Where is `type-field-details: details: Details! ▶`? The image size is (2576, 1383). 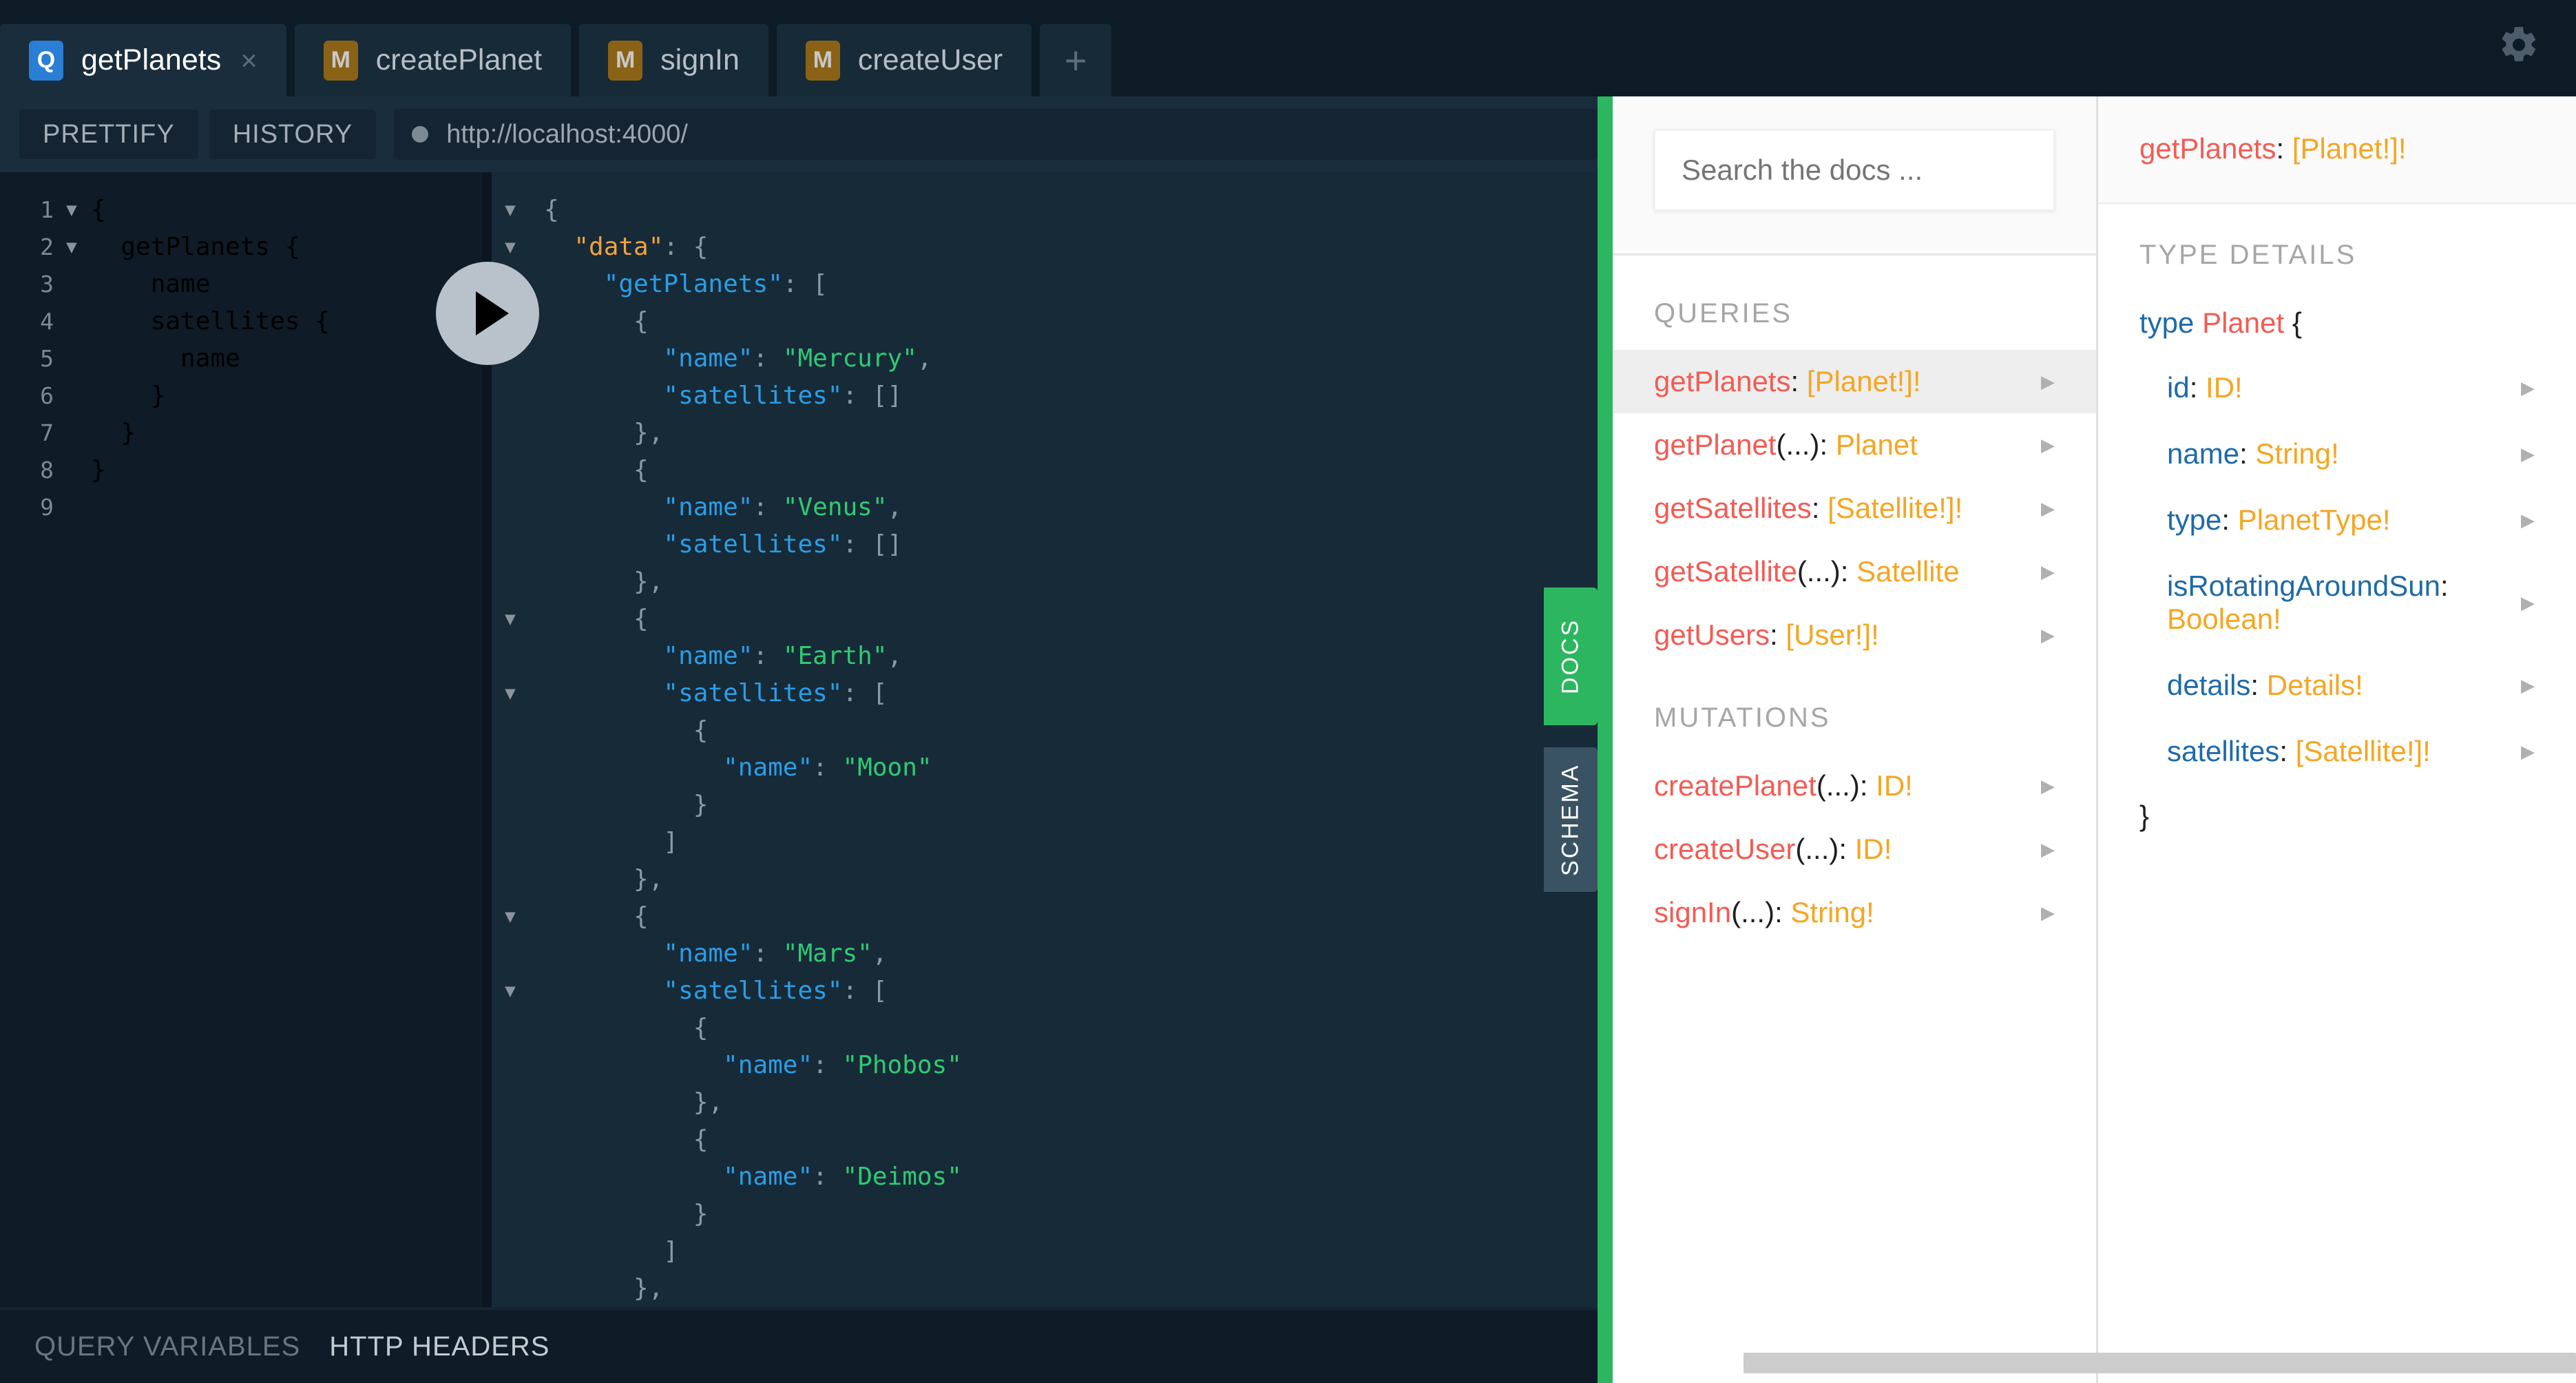
type-field-details: details: Details! ▶ is located at coordinates (2337, 685).